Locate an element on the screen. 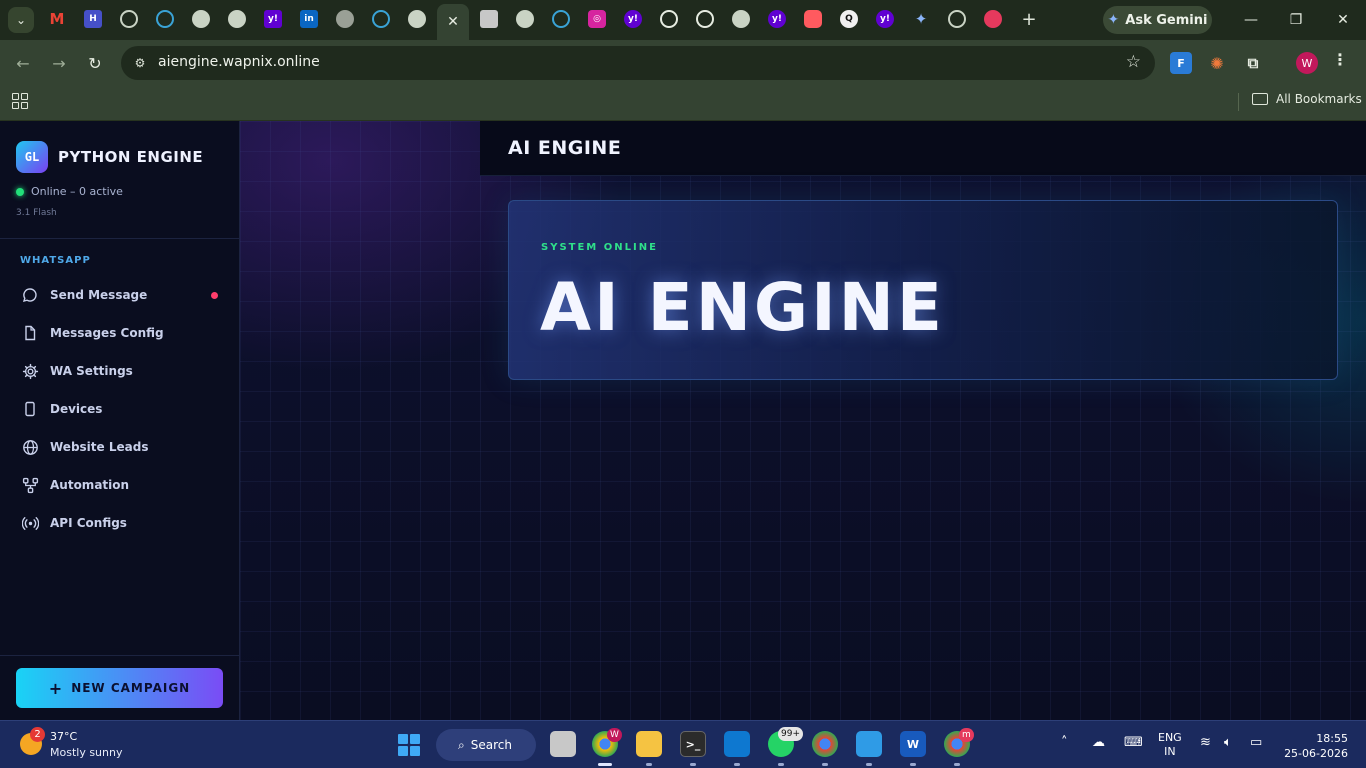 The image size is (1366, 768). address-bar: ⚙ aiengine.wapnix.online ☆ is located at coordinates (638, 63).